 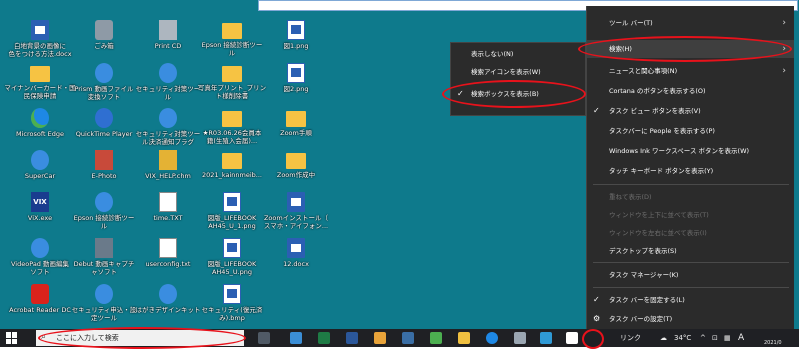 I want to click on photo-app-icon, so click(x=104, y=160).